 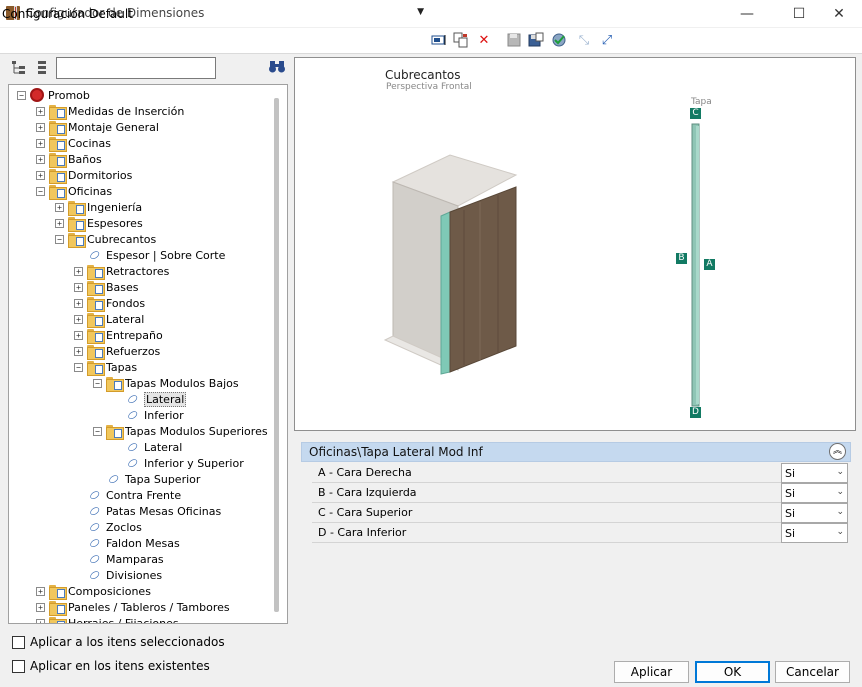 What do you see at coordinates (178, 462) in the screenshot?
I see `tree-item: ⬭ Inferior y Superior` at bounding box center [178, 462].